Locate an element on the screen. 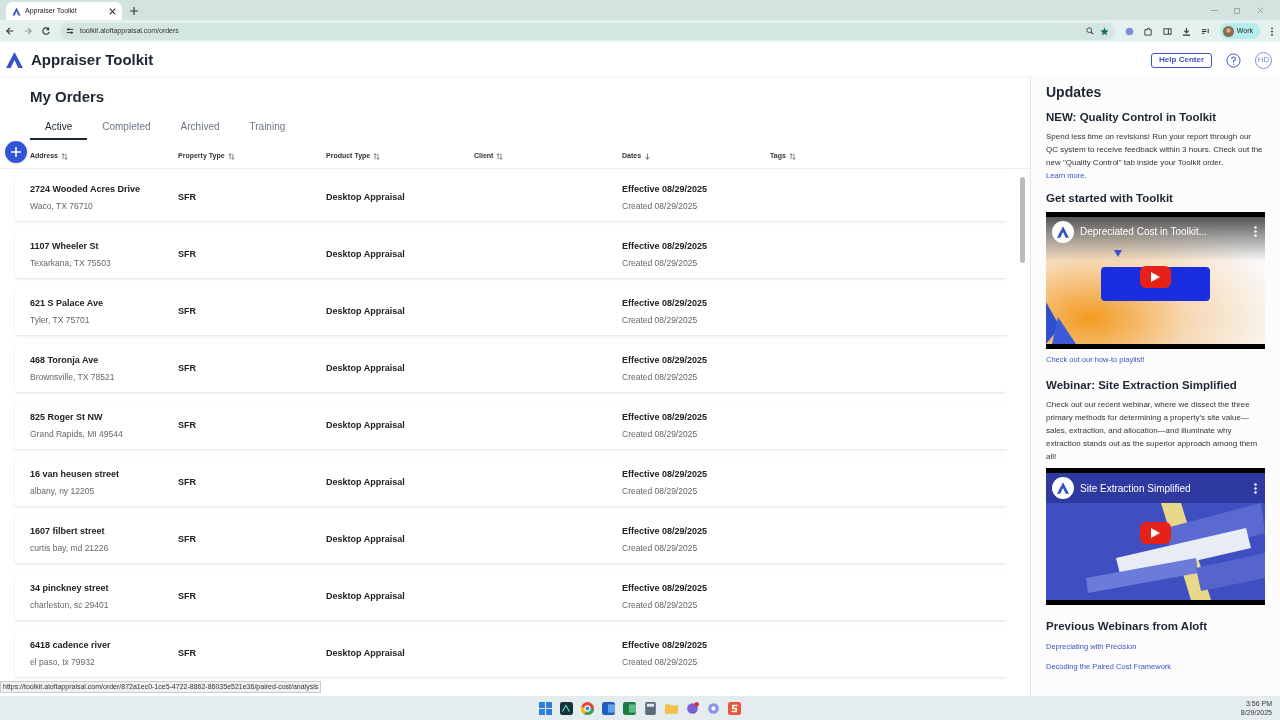 This screenshot has height=720, width=1280. city-text: Brownsville, TX 78521 is located at coordinates (73, 377).